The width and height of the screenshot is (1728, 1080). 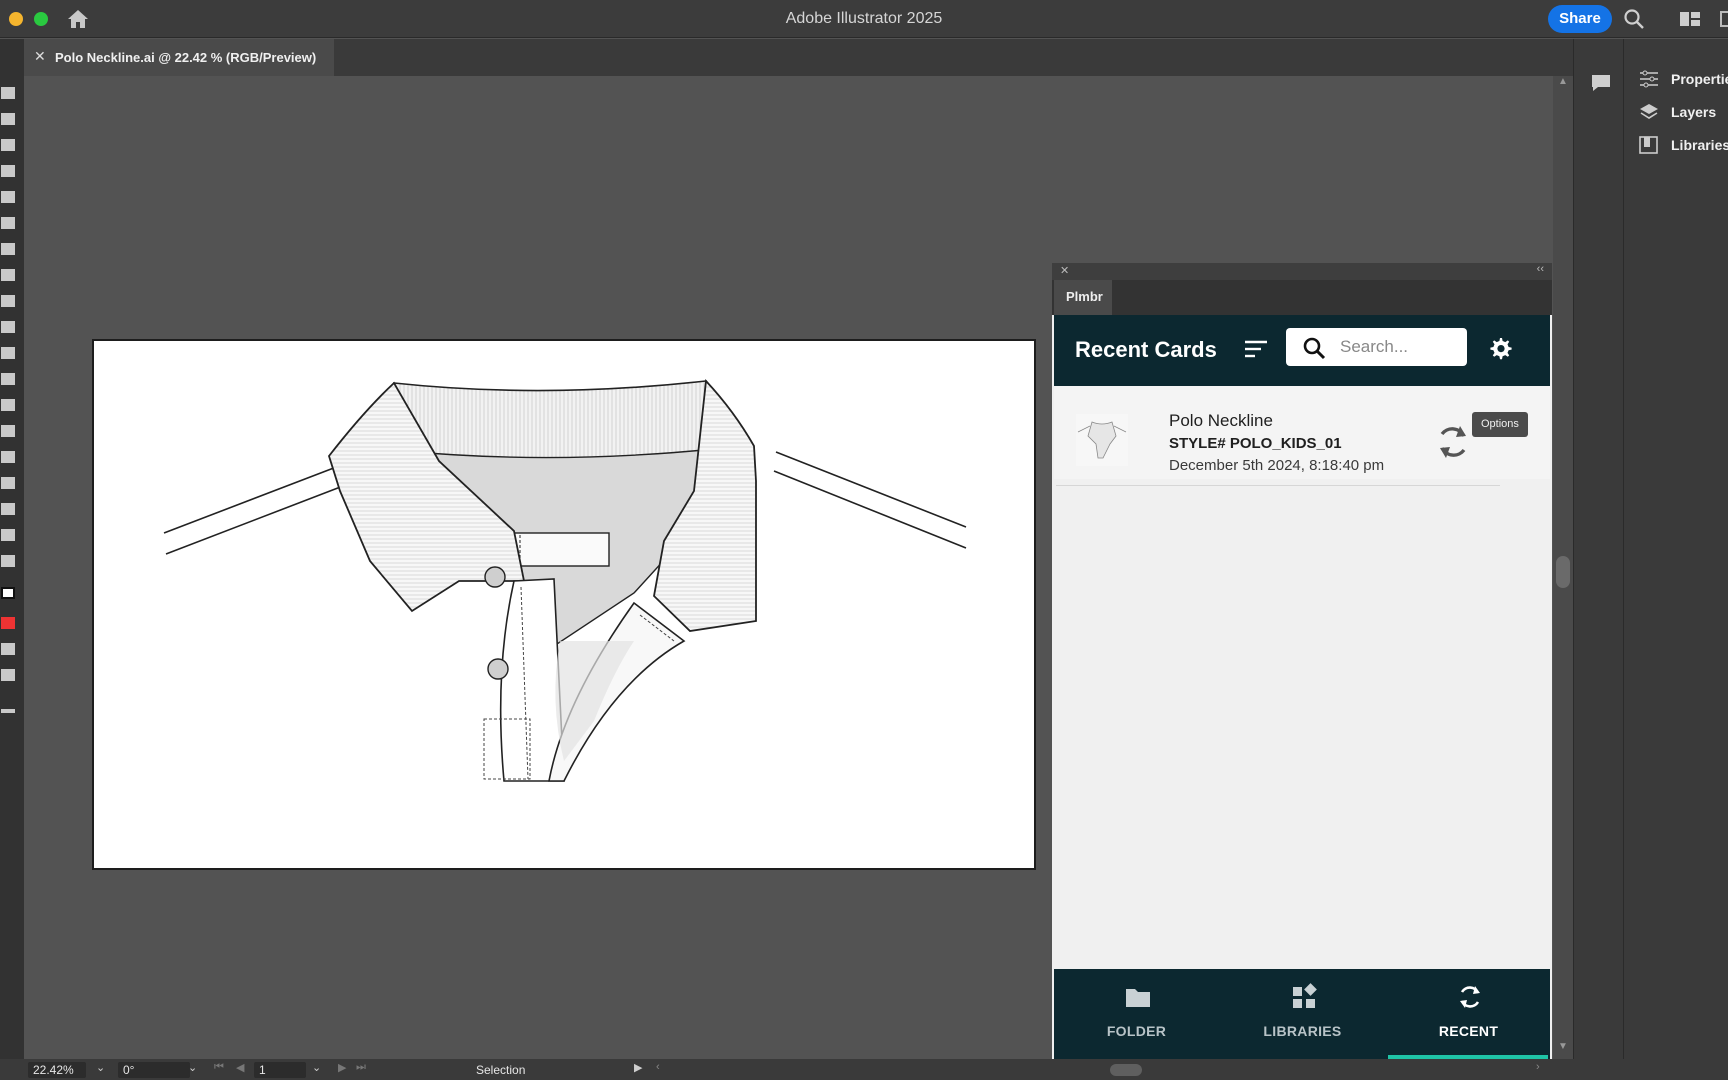 I want to click on symbol-sprayer-tool-icon, so click(x=8, y=457).